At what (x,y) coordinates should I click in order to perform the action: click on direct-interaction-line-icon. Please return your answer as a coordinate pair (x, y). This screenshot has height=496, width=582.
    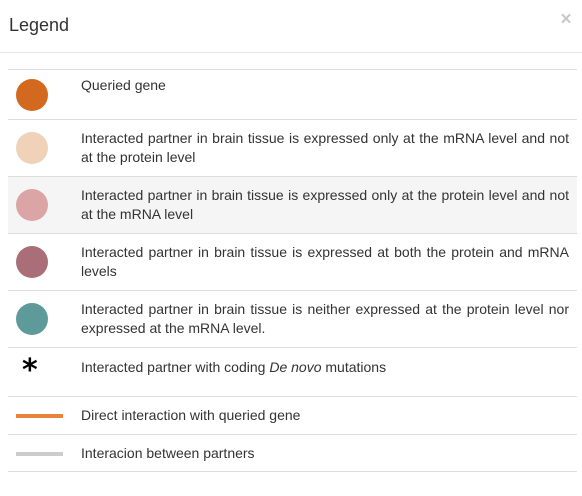
    Looking at the image, I should click on (39, 416).